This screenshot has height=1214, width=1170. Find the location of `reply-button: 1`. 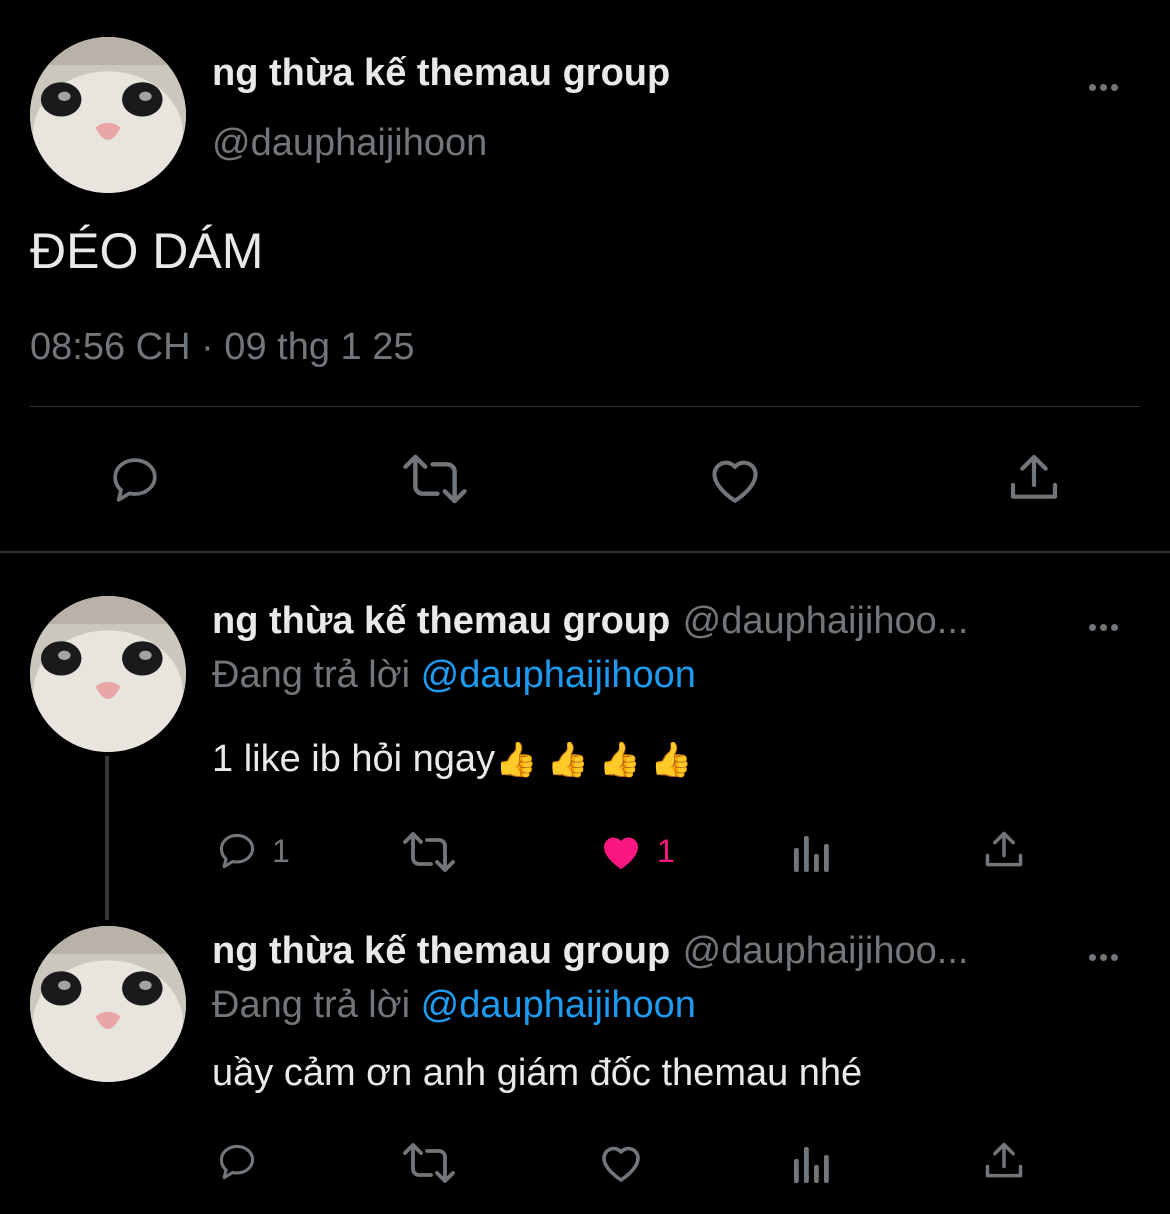

reply-button: 1 is located at coordinates (252, 851).